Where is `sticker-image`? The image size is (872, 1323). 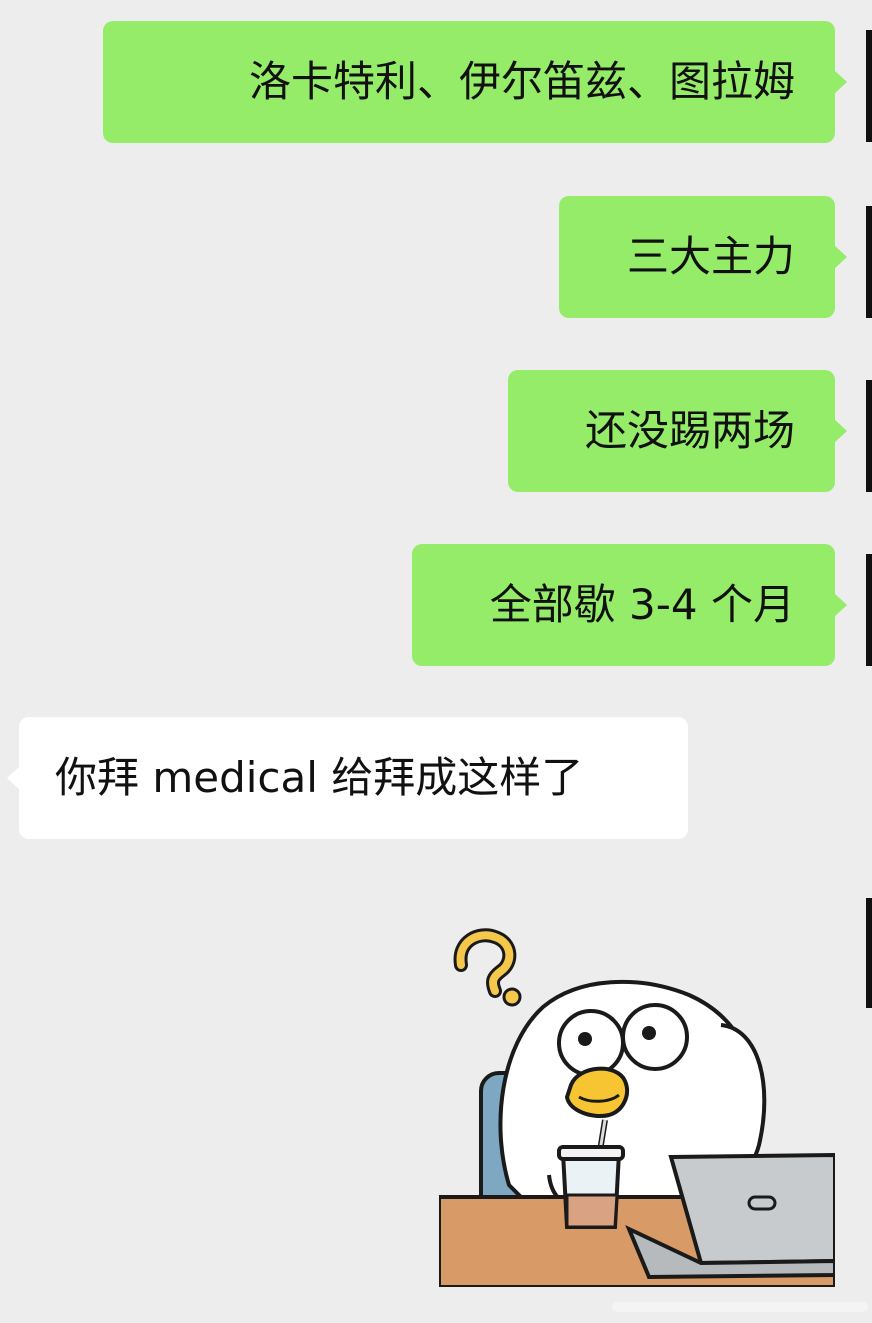
sticker-image is located at coordinates (637, 1106).